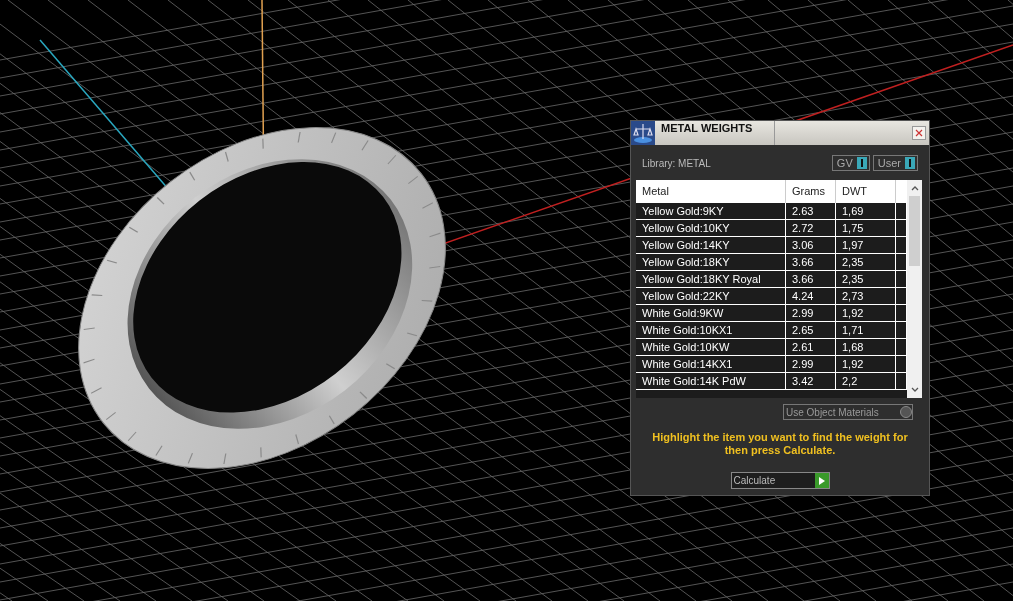 The width and height of the screenshot is (1013, 601). What do you see at coordinates (711, 330) in the screenshot?
I see `table-cell: White Gold:10KX1` at bounding box center [711, 330].